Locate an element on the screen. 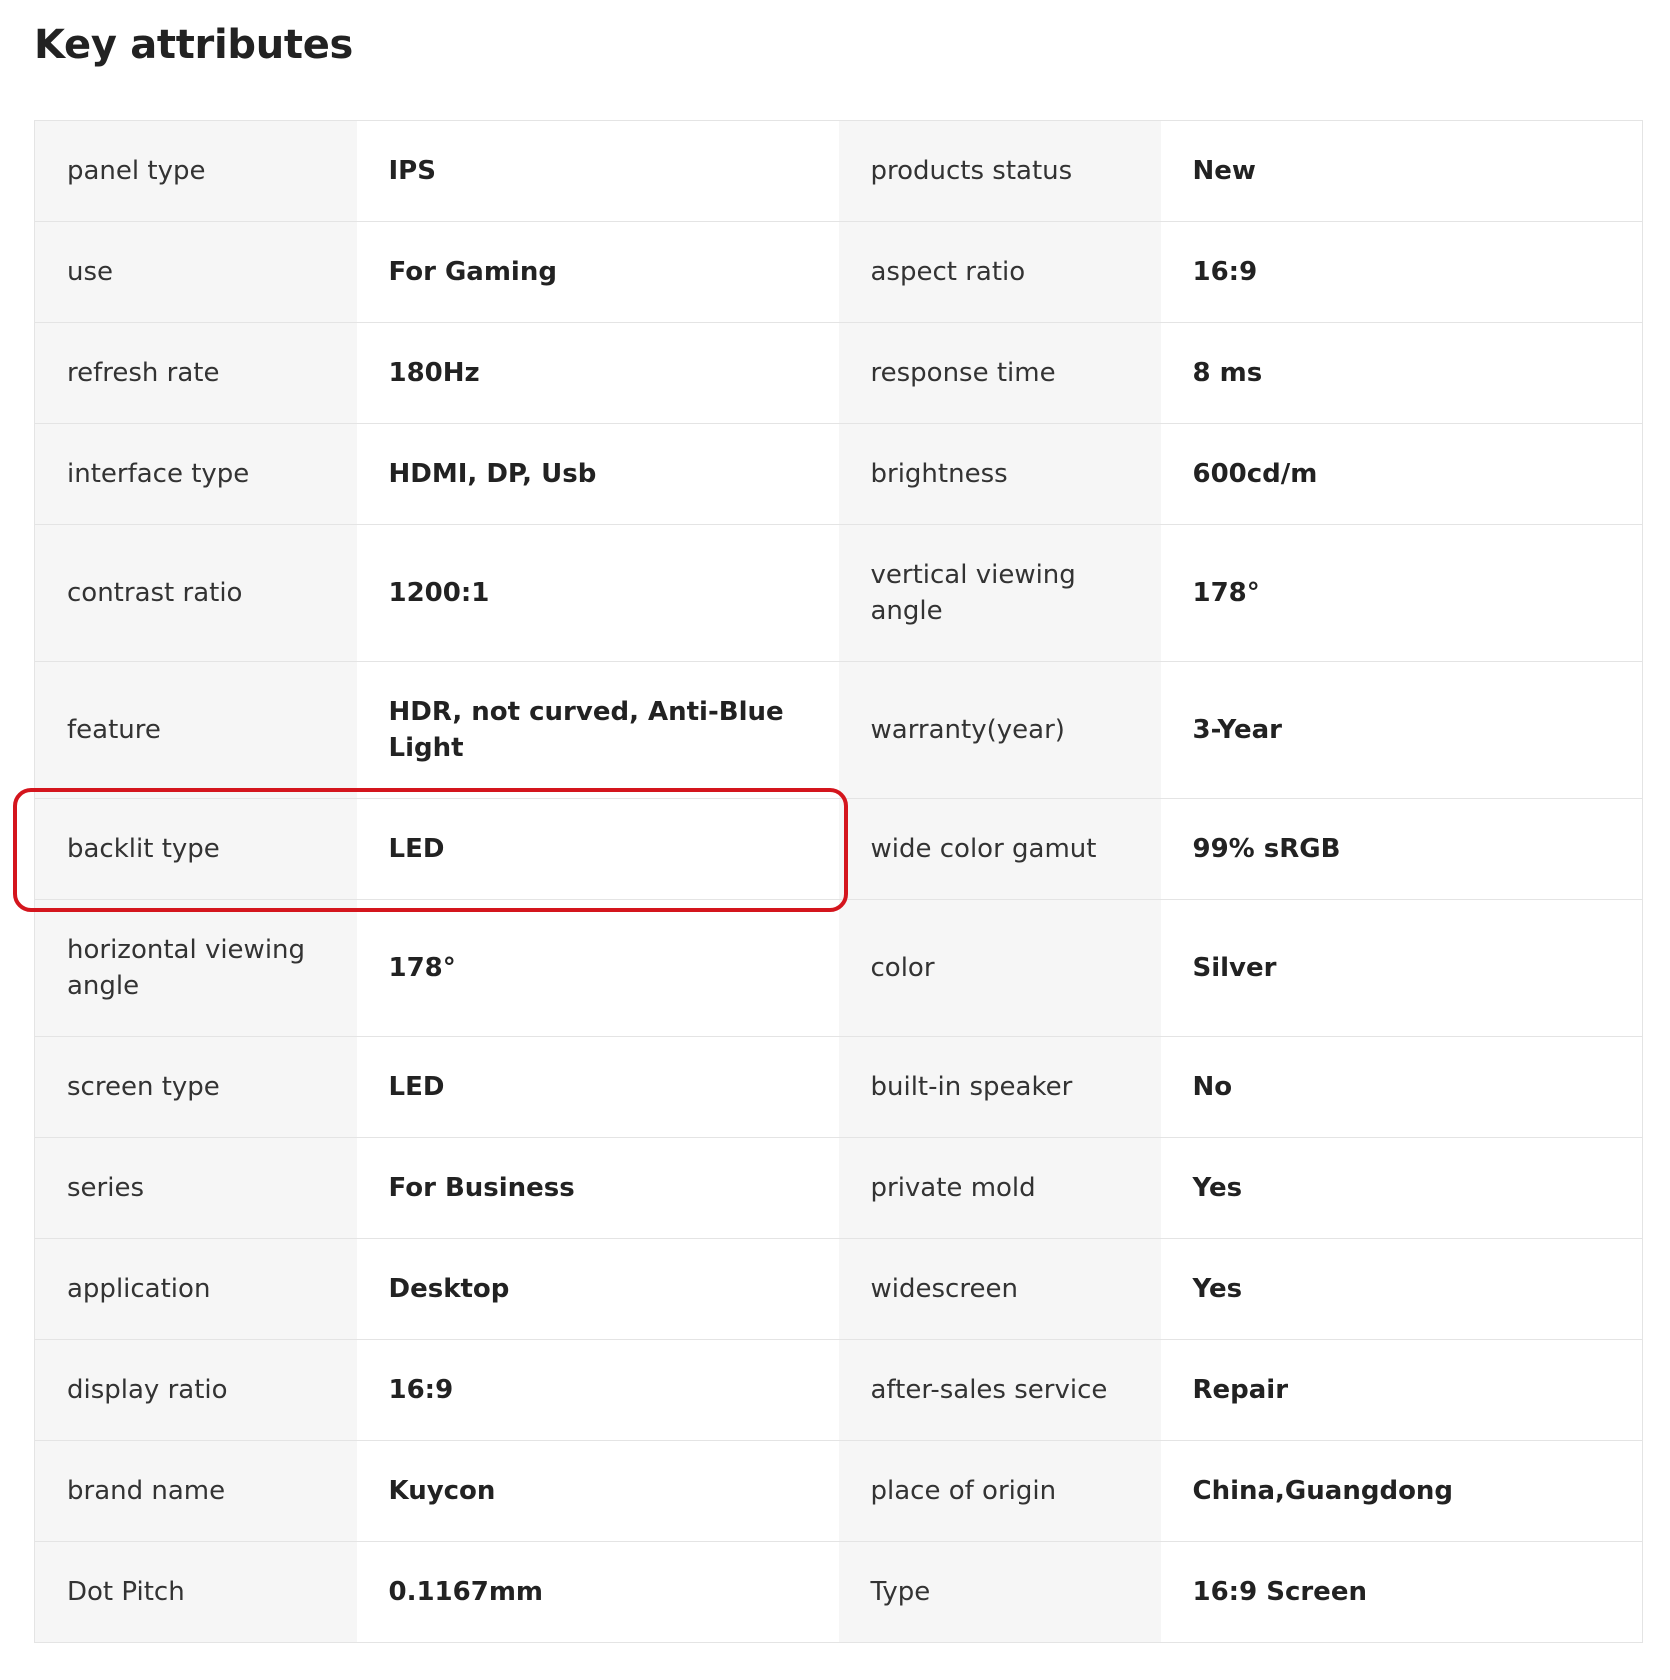 This screenshot has width=1670, height=1680. section-title: Key attributes is located at coordinates (194, 45).